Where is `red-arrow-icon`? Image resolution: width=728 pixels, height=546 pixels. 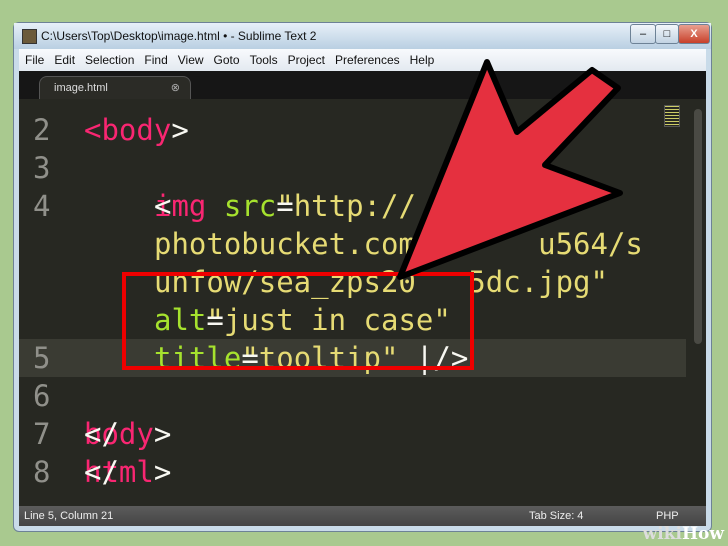
red-arrow-icon is located at coordinates (510, 169).